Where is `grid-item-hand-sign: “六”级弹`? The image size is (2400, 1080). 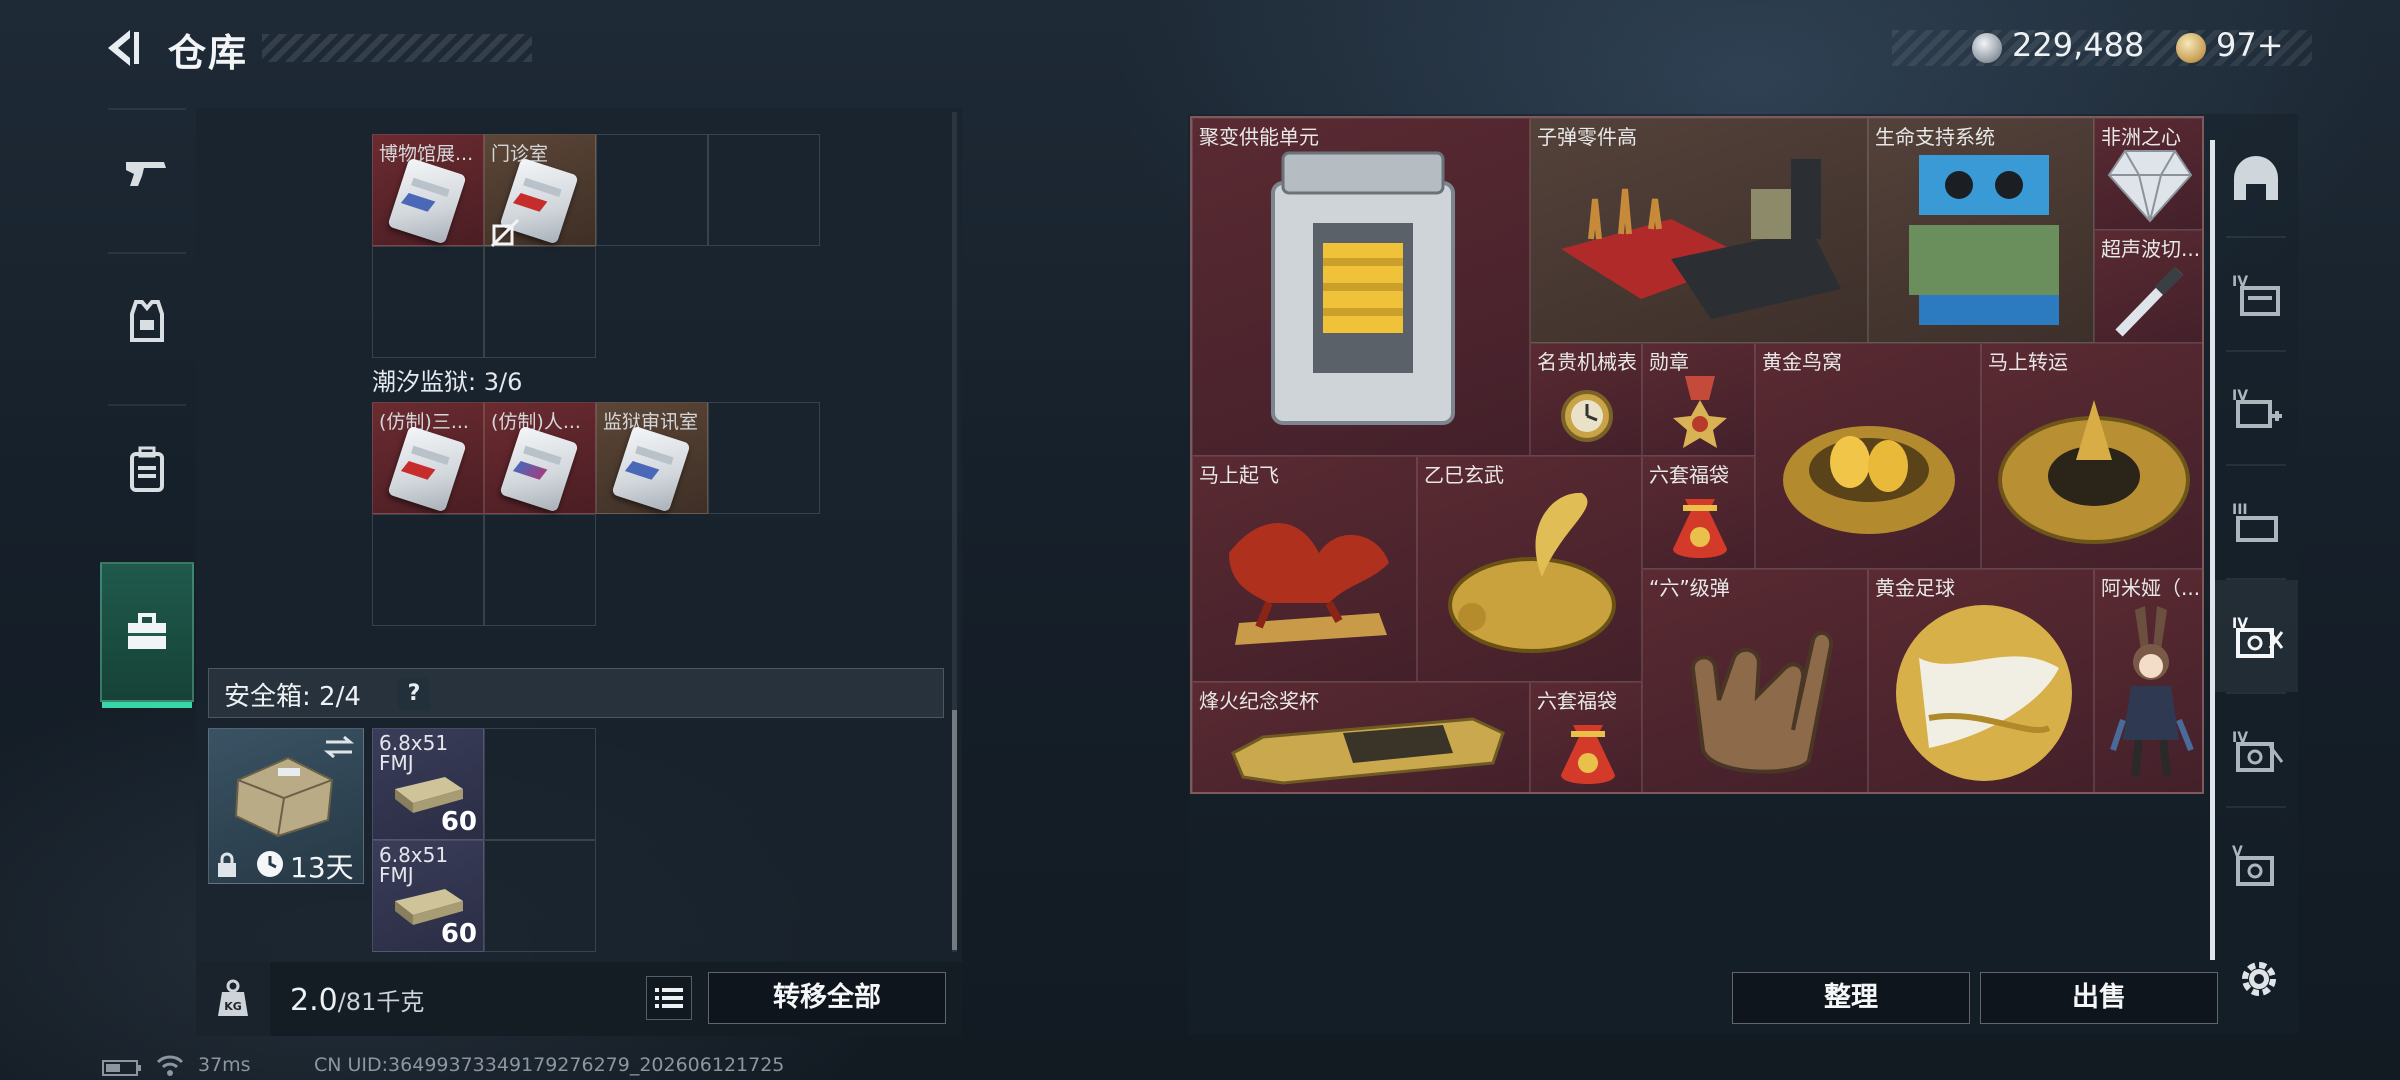
grid-item-hand-sign: “六”级弹 is located at coordinates (1755, 680).